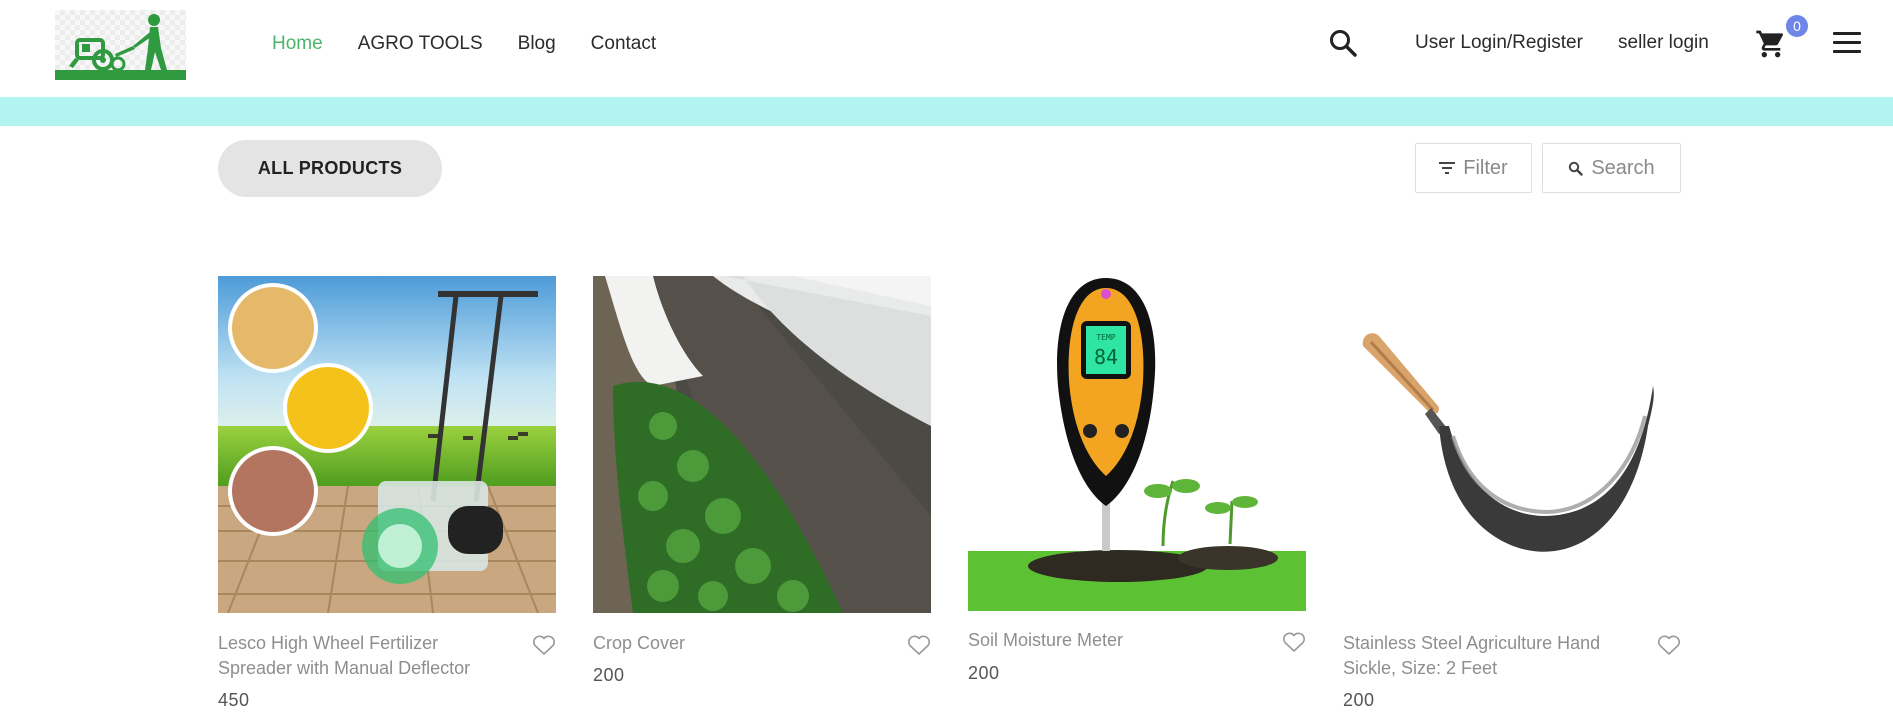 This screenshot has width=1893, height=726. What do you see at coordinates (1663, 43) in the screenshot?
I see `seller-login-link: seller login` at bounding box center [1663, 43].